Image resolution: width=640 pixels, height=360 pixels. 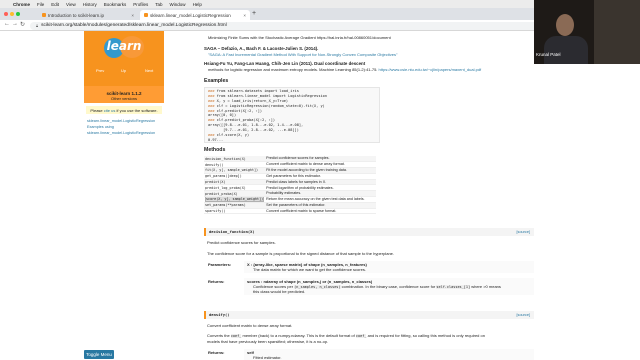 What do you see at coordinates (218, 335) in the screenshot?
I see `densify-detail-text: Converts the` at bounding box center [218, 335].